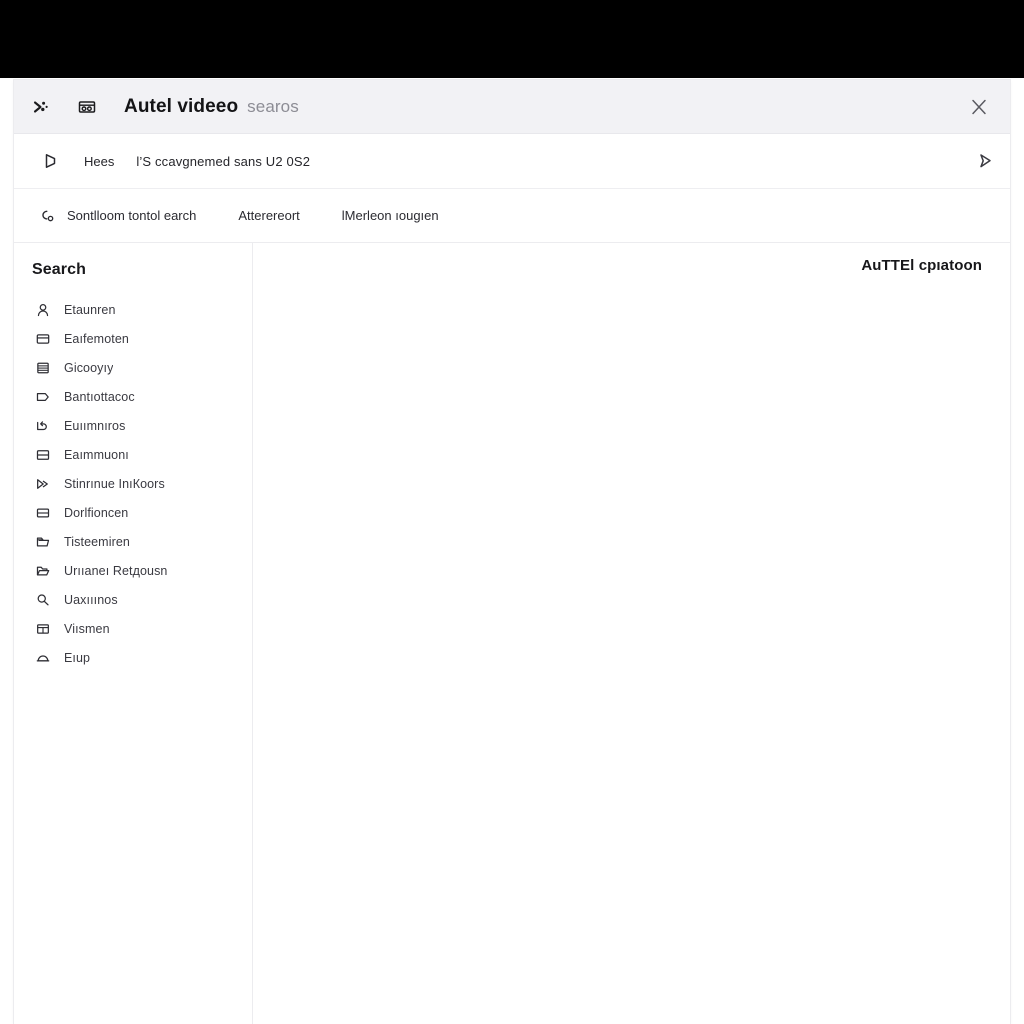 The height and width of the screenshot is (1024, 1024). Describe the element at coordinates (133, 367) in the screenshot. I see `sidebar-item-2: Gicooyıу` at that location.